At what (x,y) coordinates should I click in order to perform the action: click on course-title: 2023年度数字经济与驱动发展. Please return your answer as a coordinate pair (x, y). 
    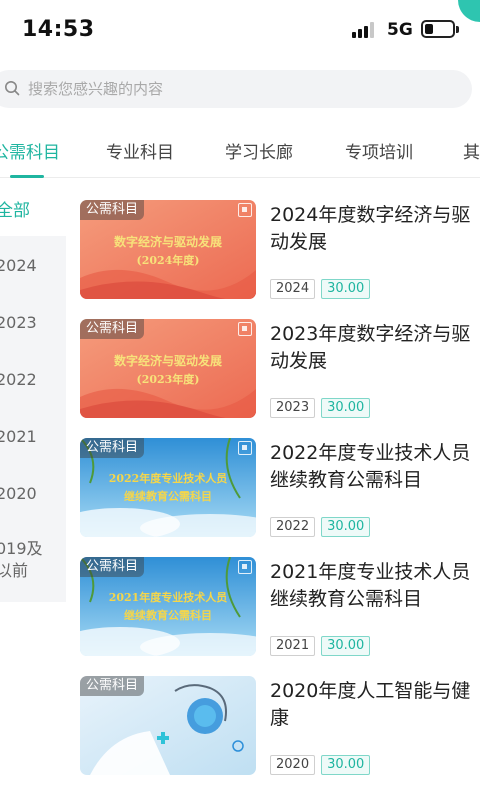
    Looking at the image, I should click on (373, 348).